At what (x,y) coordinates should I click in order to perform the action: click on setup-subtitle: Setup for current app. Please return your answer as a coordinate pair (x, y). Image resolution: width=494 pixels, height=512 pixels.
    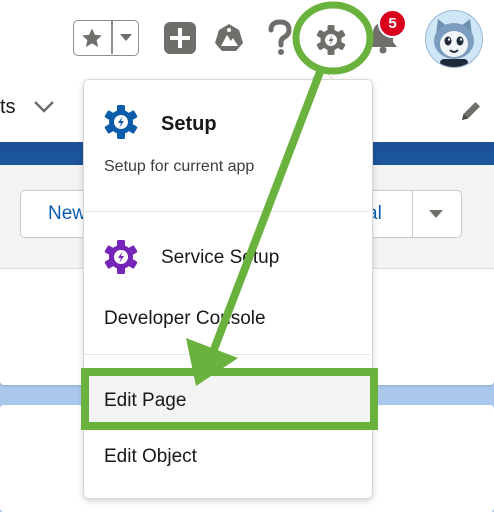
    Looking at the image, I should click on (179, 167).